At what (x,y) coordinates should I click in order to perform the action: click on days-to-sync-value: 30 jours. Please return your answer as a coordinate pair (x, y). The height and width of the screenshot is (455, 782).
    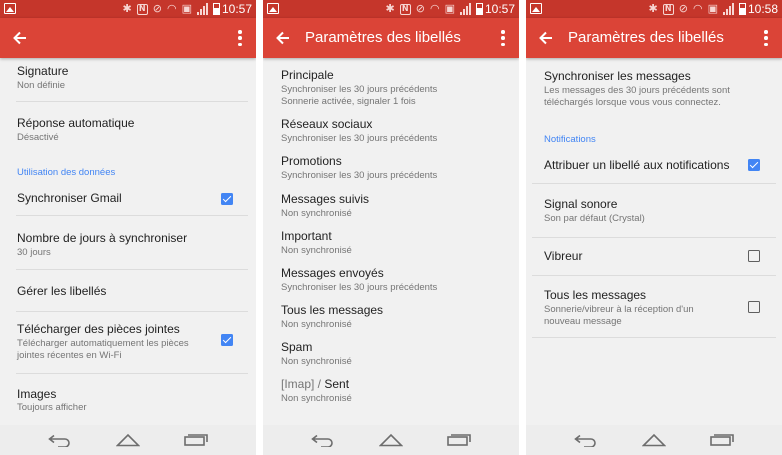
    Looking at the image, I should click on (34, 252).